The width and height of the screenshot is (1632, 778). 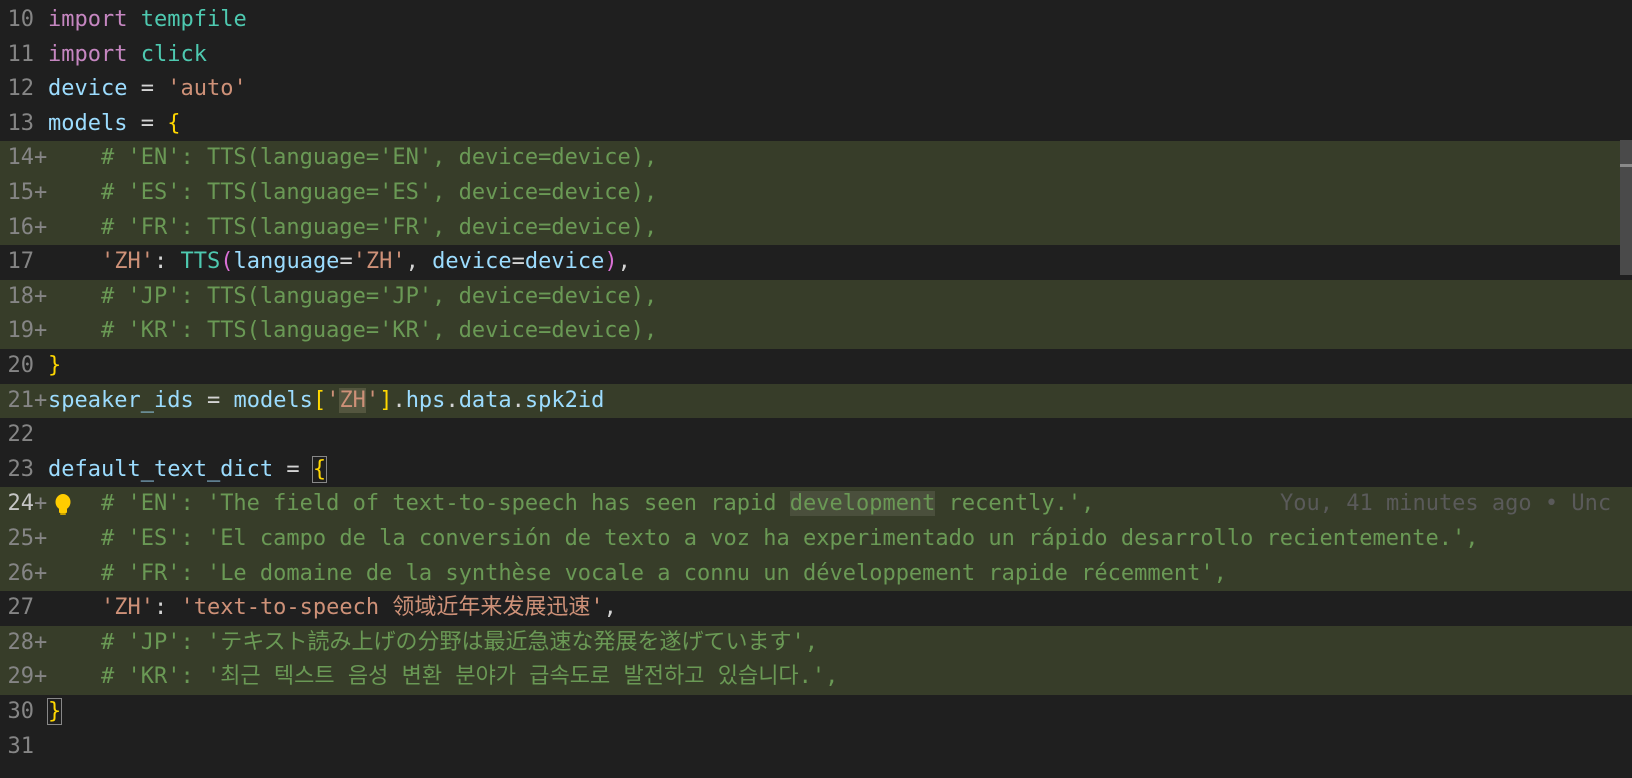 I want to click on code-text: 'ZH': 'text-to-speech 领域近年来发展迅速',, so click(x=332, y=608).